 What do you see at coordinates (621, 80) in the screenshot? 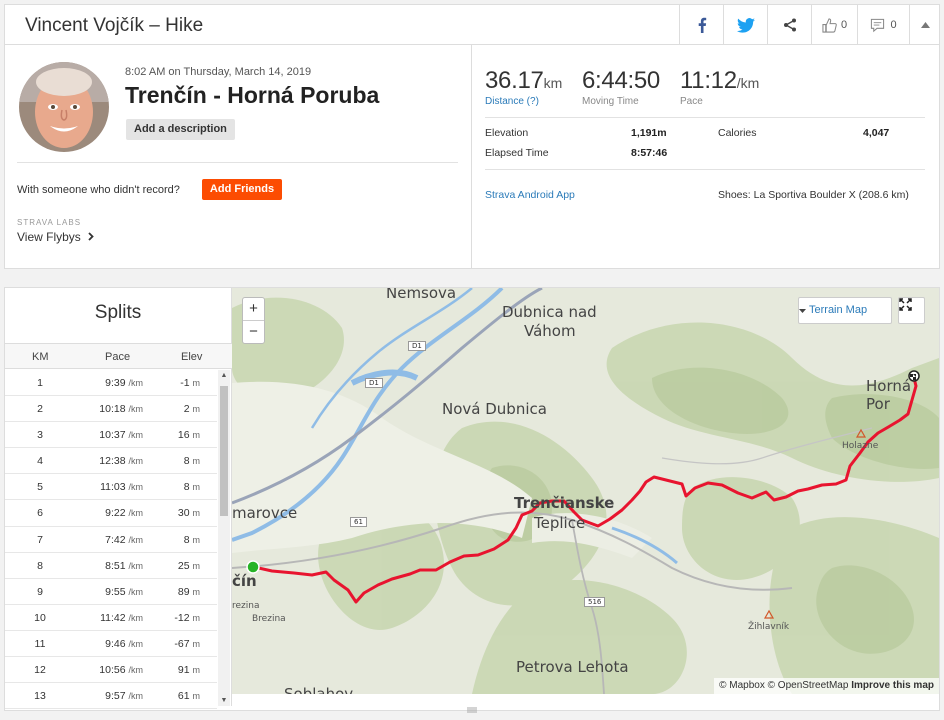
I see `moving-time-value: 6:44:50` at bounding box center [621, 80].